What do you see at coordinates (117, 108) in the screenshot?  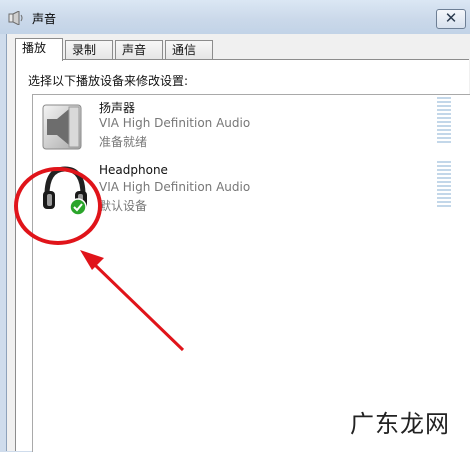 I see `device-name: 扬声器` at bounding box center [117, 108].